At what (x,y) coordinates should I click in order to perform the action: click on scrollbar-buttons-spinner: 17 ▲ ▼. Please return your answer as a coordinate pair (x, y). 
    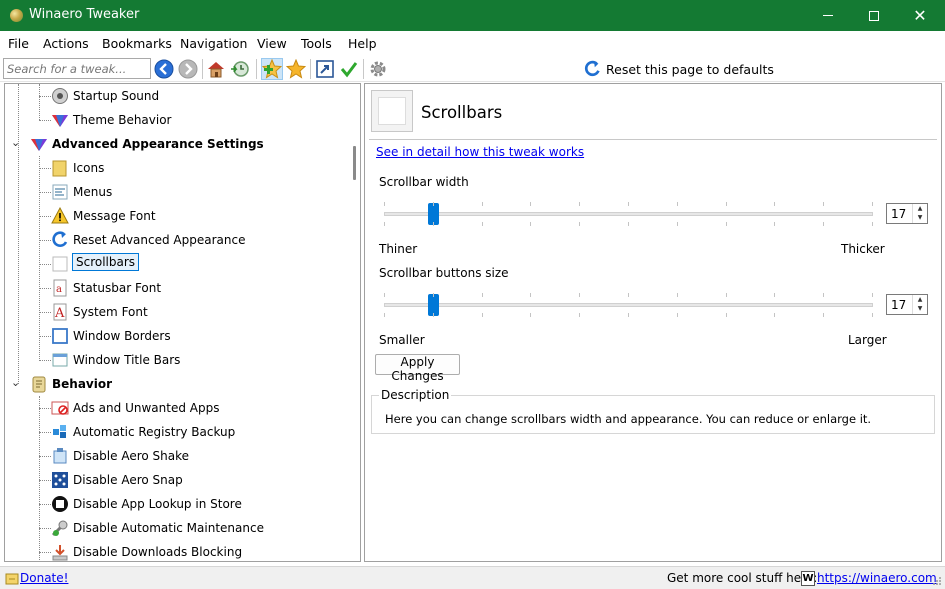
    Looking at the image, I should click on (907, 304).